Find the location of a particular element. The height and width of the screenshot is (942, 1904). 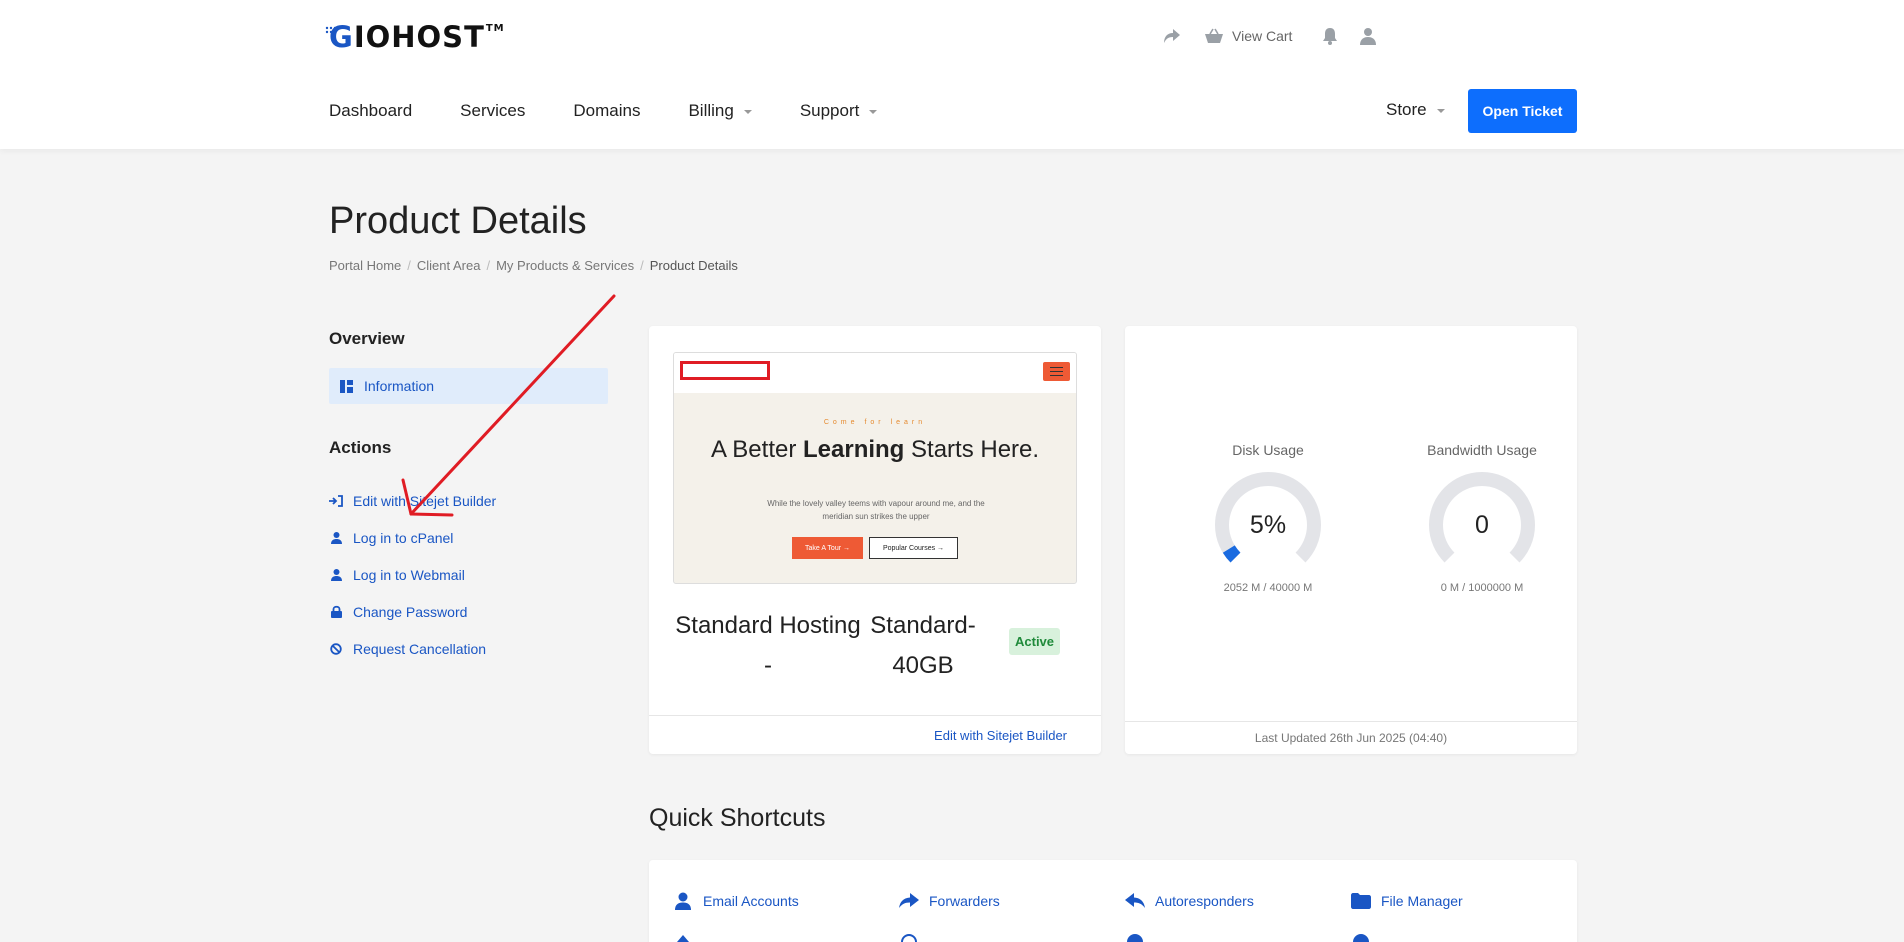

bell-icon is located at coordinates (1330, 36).